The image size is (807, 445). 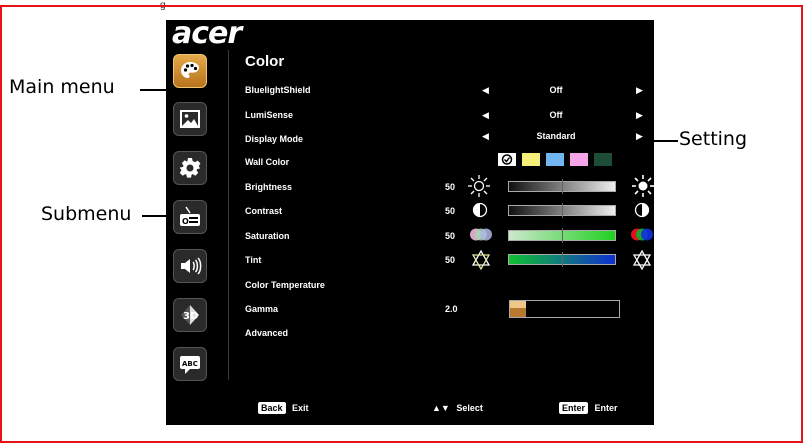 What do you see at coordinates (86, 214) in the screenshot?
I see `callout-submenu: Submenu` at bounding box center [86, 214].